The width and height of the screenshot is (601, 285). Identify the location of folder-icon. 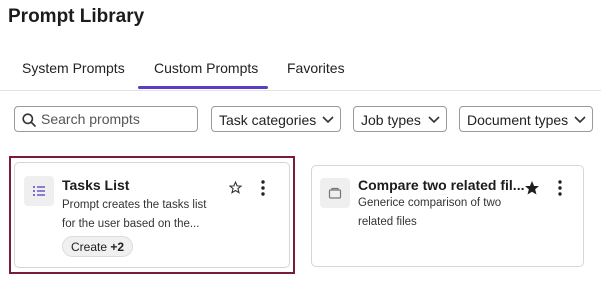
(335, 193).